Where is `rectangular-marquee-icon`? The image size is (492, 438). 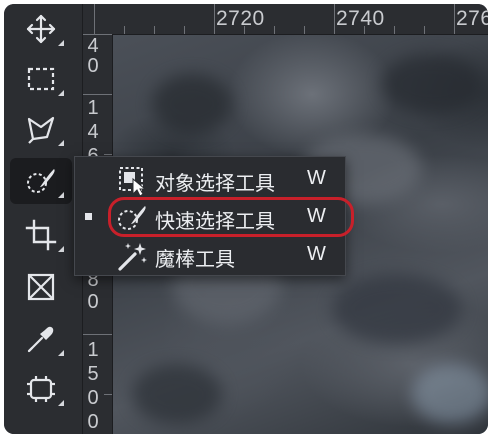 rectangular-marquee-icon is located at coordinates (41, 79).